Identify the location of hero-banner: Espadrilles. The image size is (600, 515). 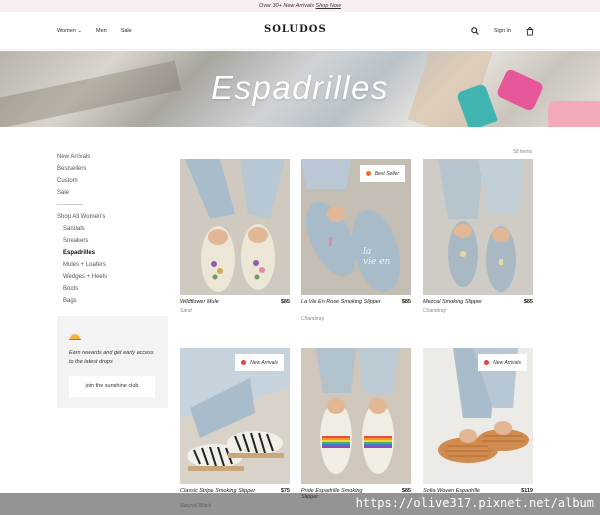
(300, 89).